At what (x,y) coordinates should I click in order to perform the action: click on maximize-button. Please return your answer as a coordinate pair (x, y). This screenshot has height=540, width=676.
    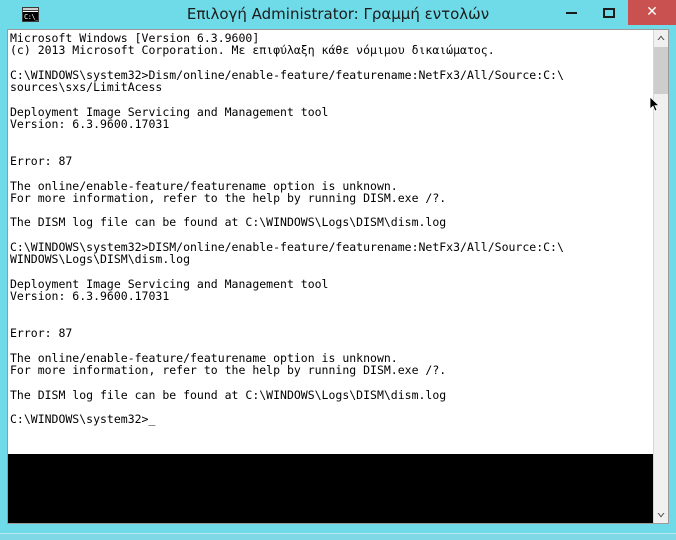
    Looking at the image, I should click on (609, 12).